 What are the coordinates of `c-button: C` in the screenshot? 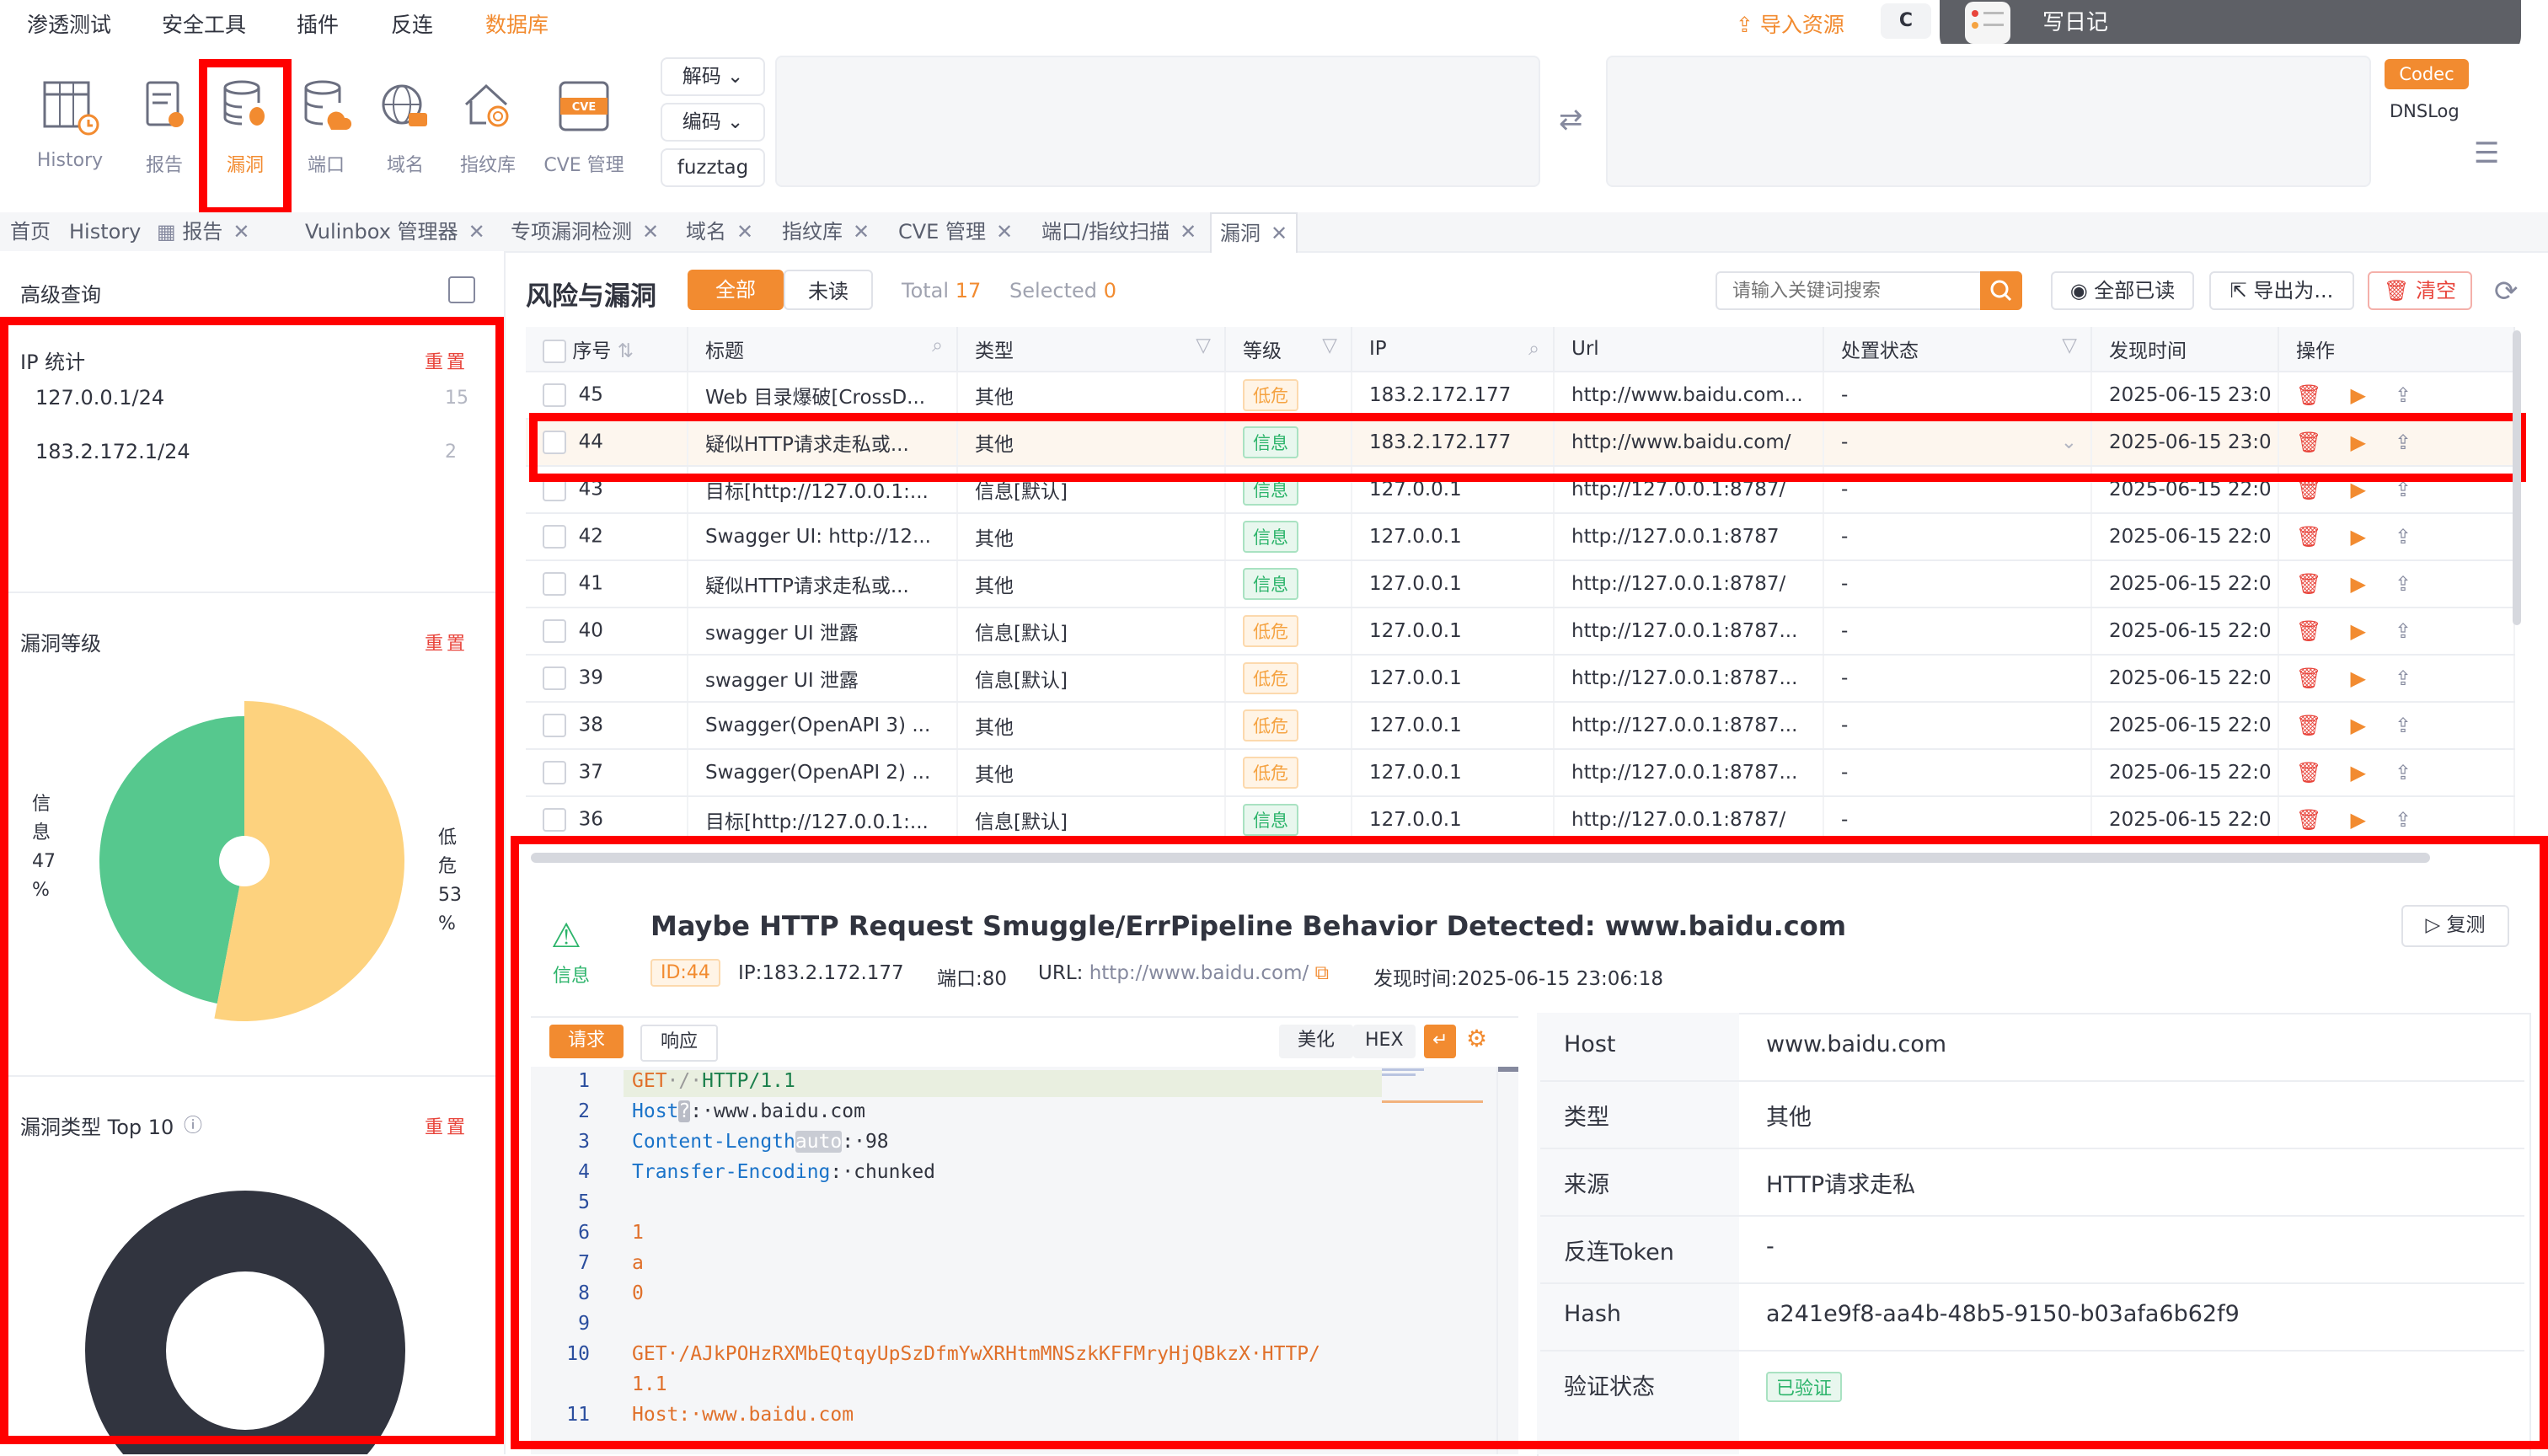 It's located at (1906, 21).